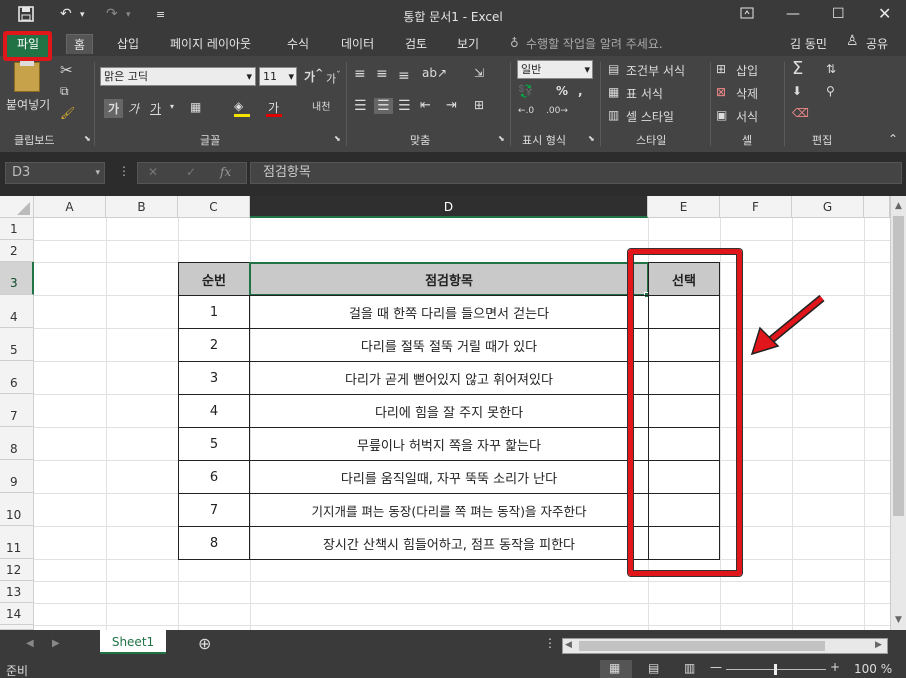 Image resolution: width=906 pixels, height=678 pixels. I want to click on row-header-5: 5, so click(17, 344).